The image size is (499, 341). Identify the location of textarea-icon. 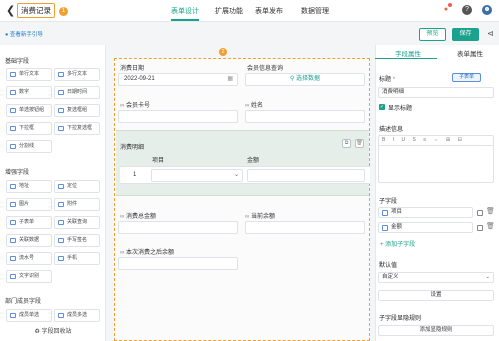
(61, 74).